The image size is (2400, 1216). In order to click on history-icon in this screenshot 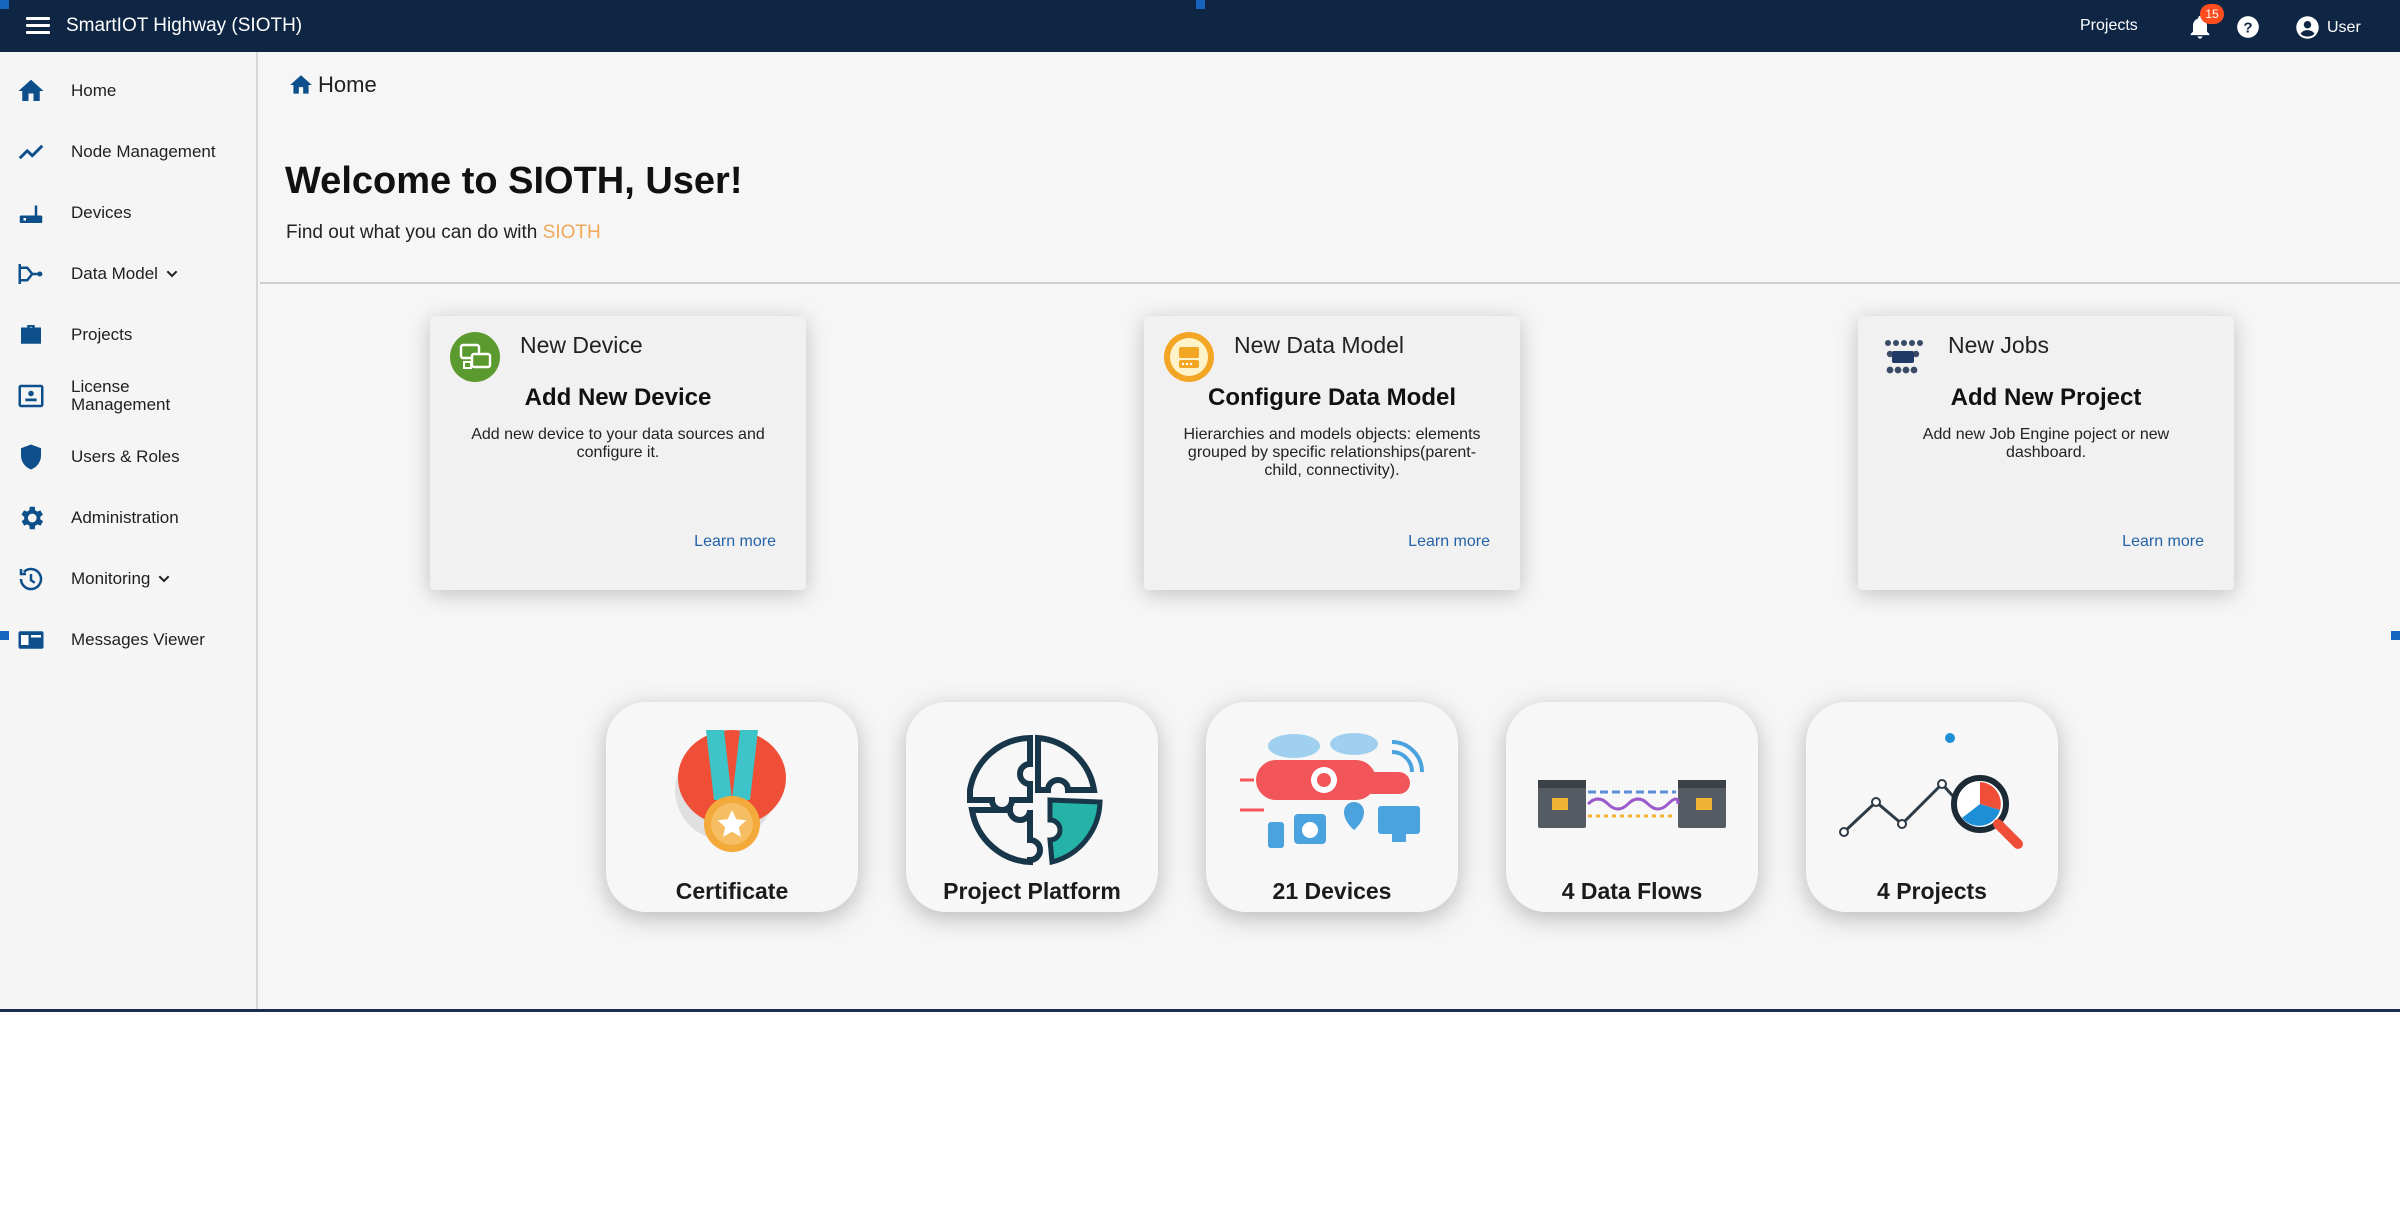, I will do `click(31, 579)`.